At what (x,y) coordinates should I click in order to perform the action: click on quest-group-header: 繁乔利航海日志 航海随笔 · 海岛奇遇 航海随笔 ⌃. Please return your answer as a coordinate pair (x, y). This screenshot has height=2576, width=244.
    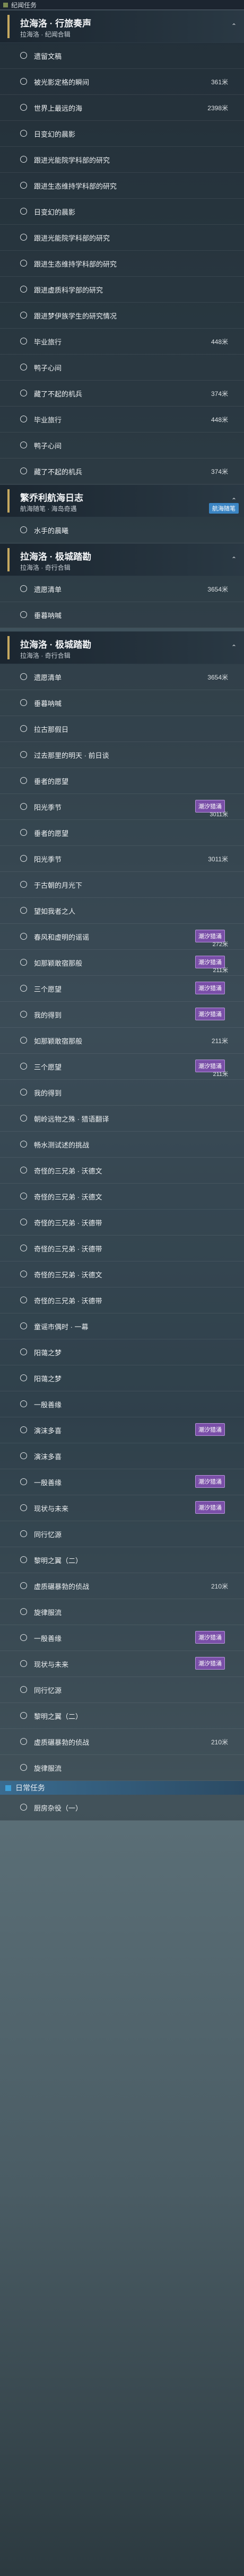
    Looking at the image, I should click on (122, 500).